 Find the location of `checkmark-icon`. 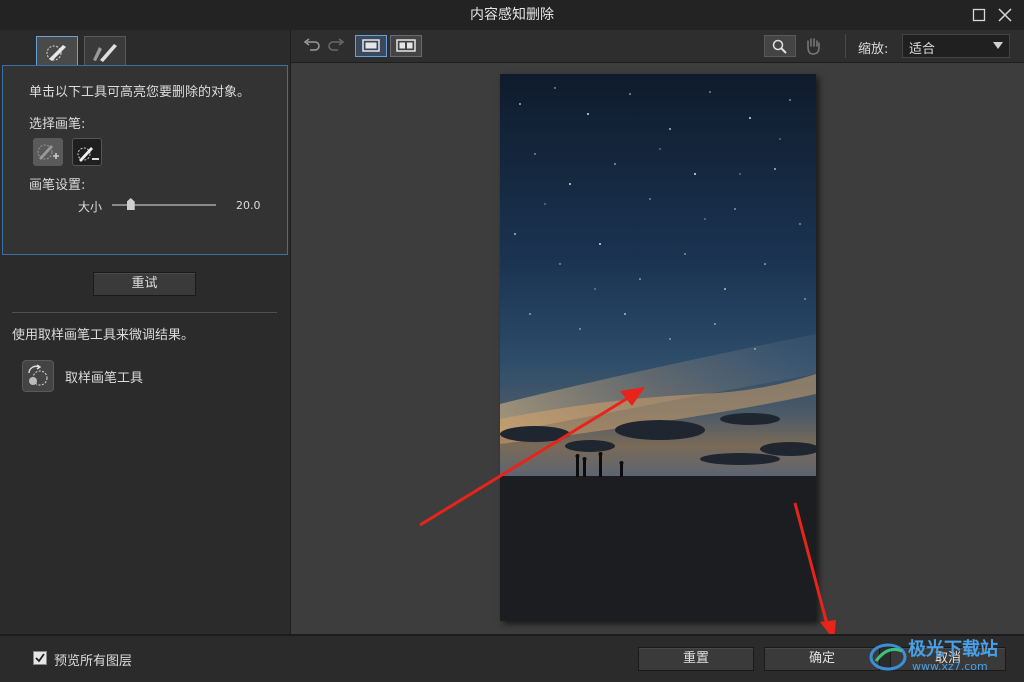

checkmark-icon is located at coordinates (40, 658).